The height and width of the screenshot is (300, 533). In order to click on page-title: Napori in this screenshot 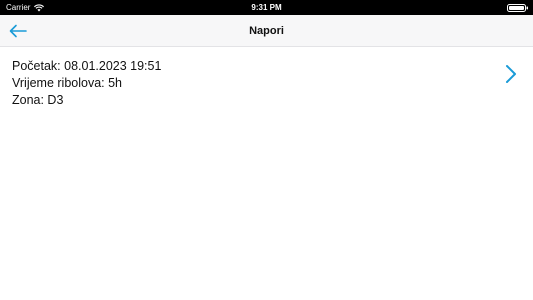, I will do `click(266, 31)`.